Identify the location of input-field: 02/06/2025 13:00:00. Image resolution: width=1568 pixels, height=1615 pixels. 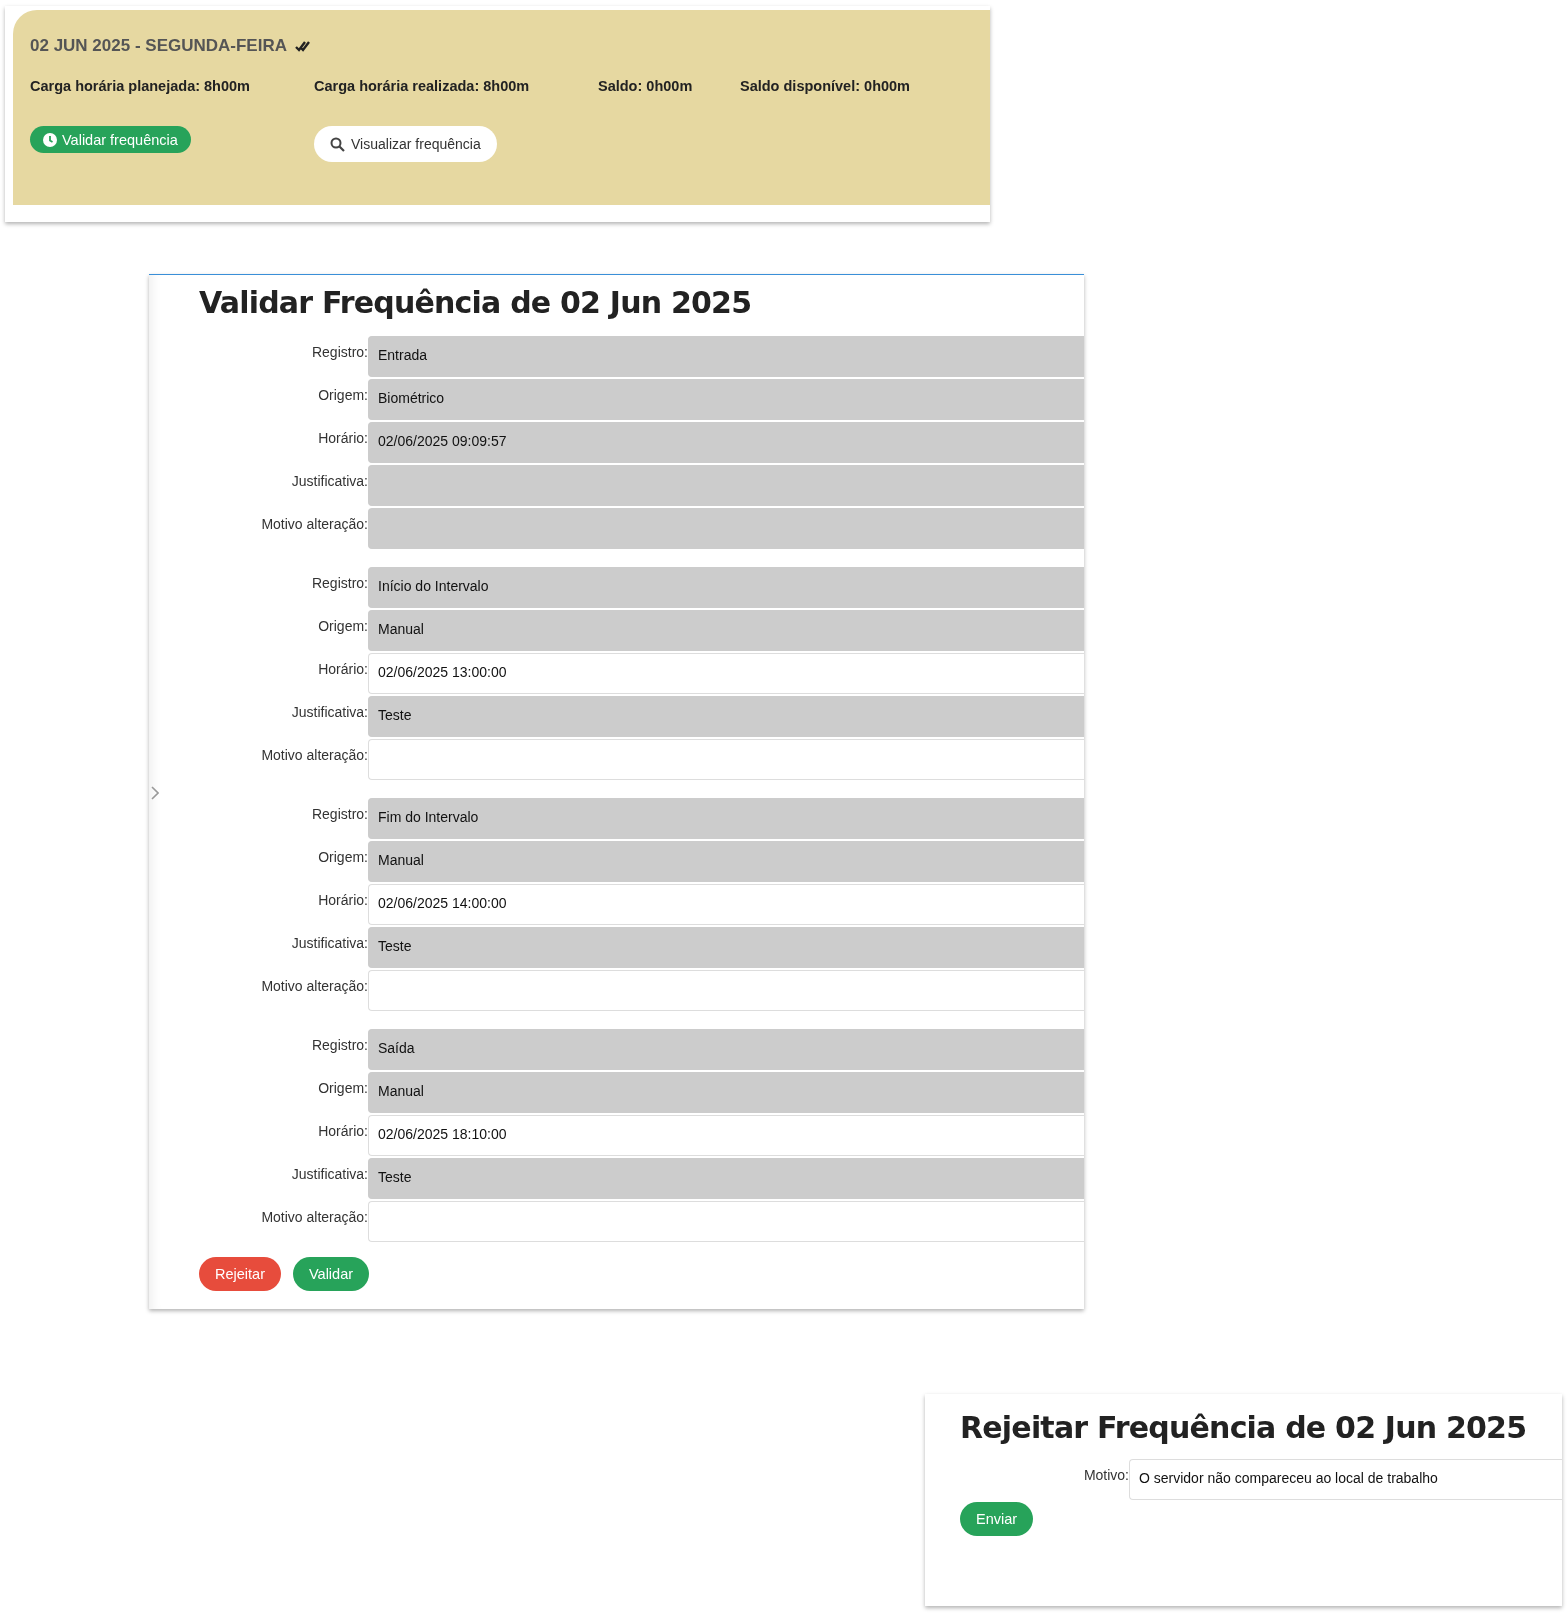
(726, 673).